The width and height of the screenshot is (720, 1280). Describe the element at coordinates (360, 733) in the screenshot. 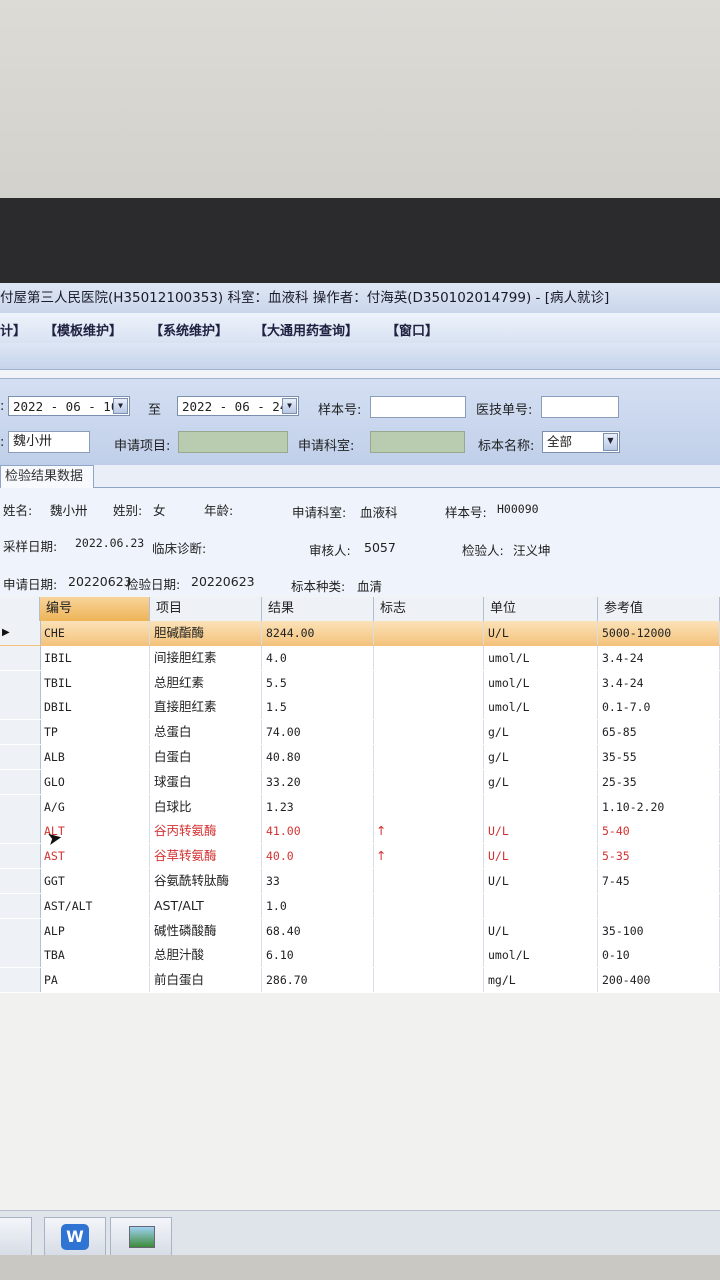

I see `table-row: TP 总蛋白 74.00 g/L 65-85` at that location.